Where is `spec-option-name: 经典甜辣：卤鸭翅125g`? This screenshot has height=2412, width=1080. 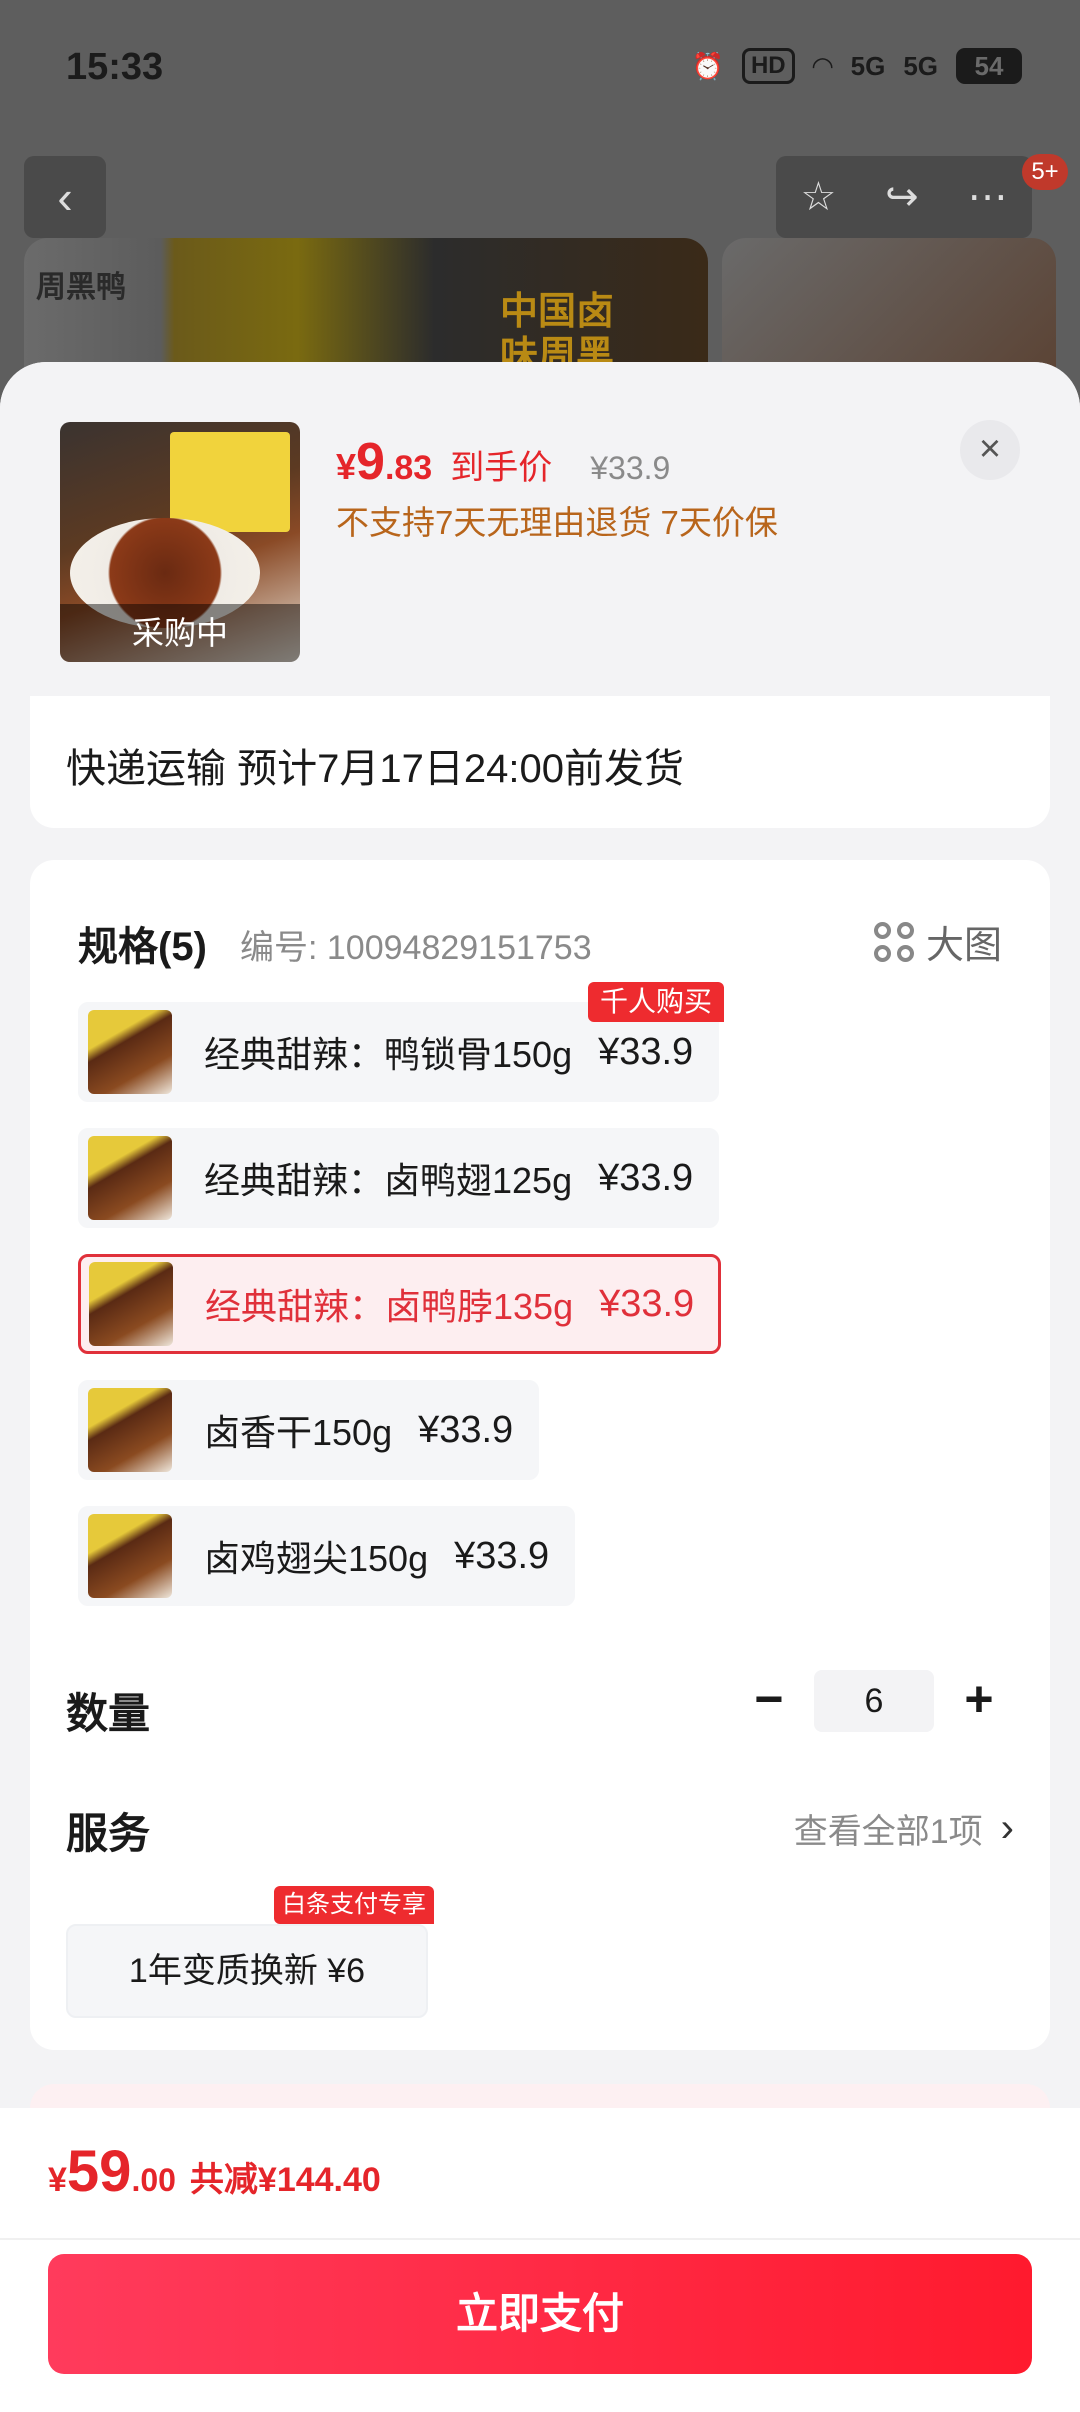
spec-option-name: 经典甜辣：卤鸭翅125g is located at coordinates (388, 1180).